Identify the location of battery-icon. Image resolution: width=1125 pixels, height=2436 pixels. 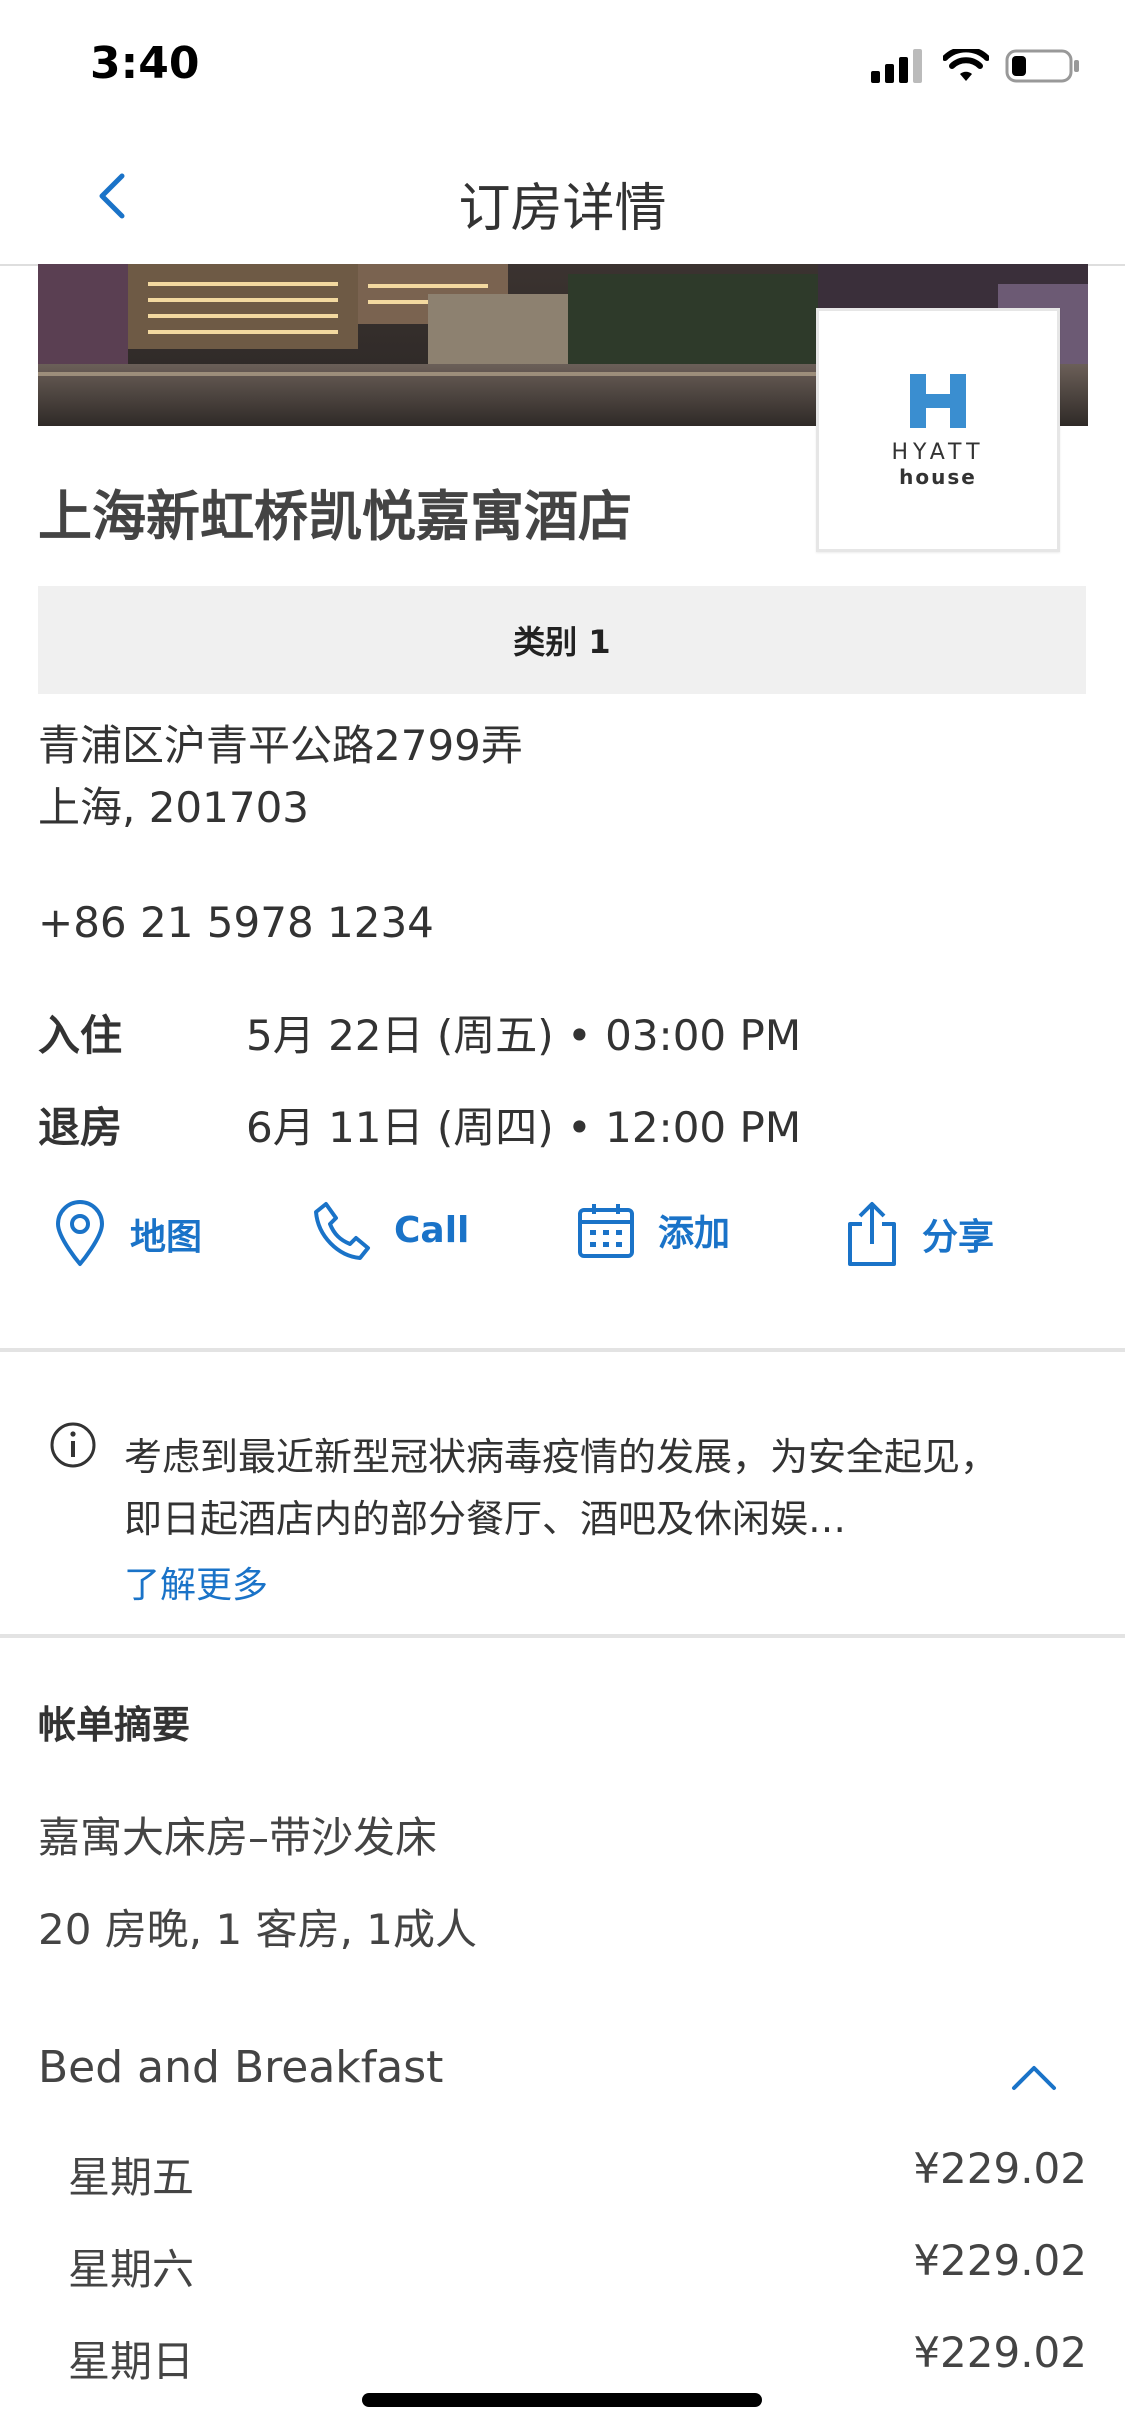
(1042, 66).